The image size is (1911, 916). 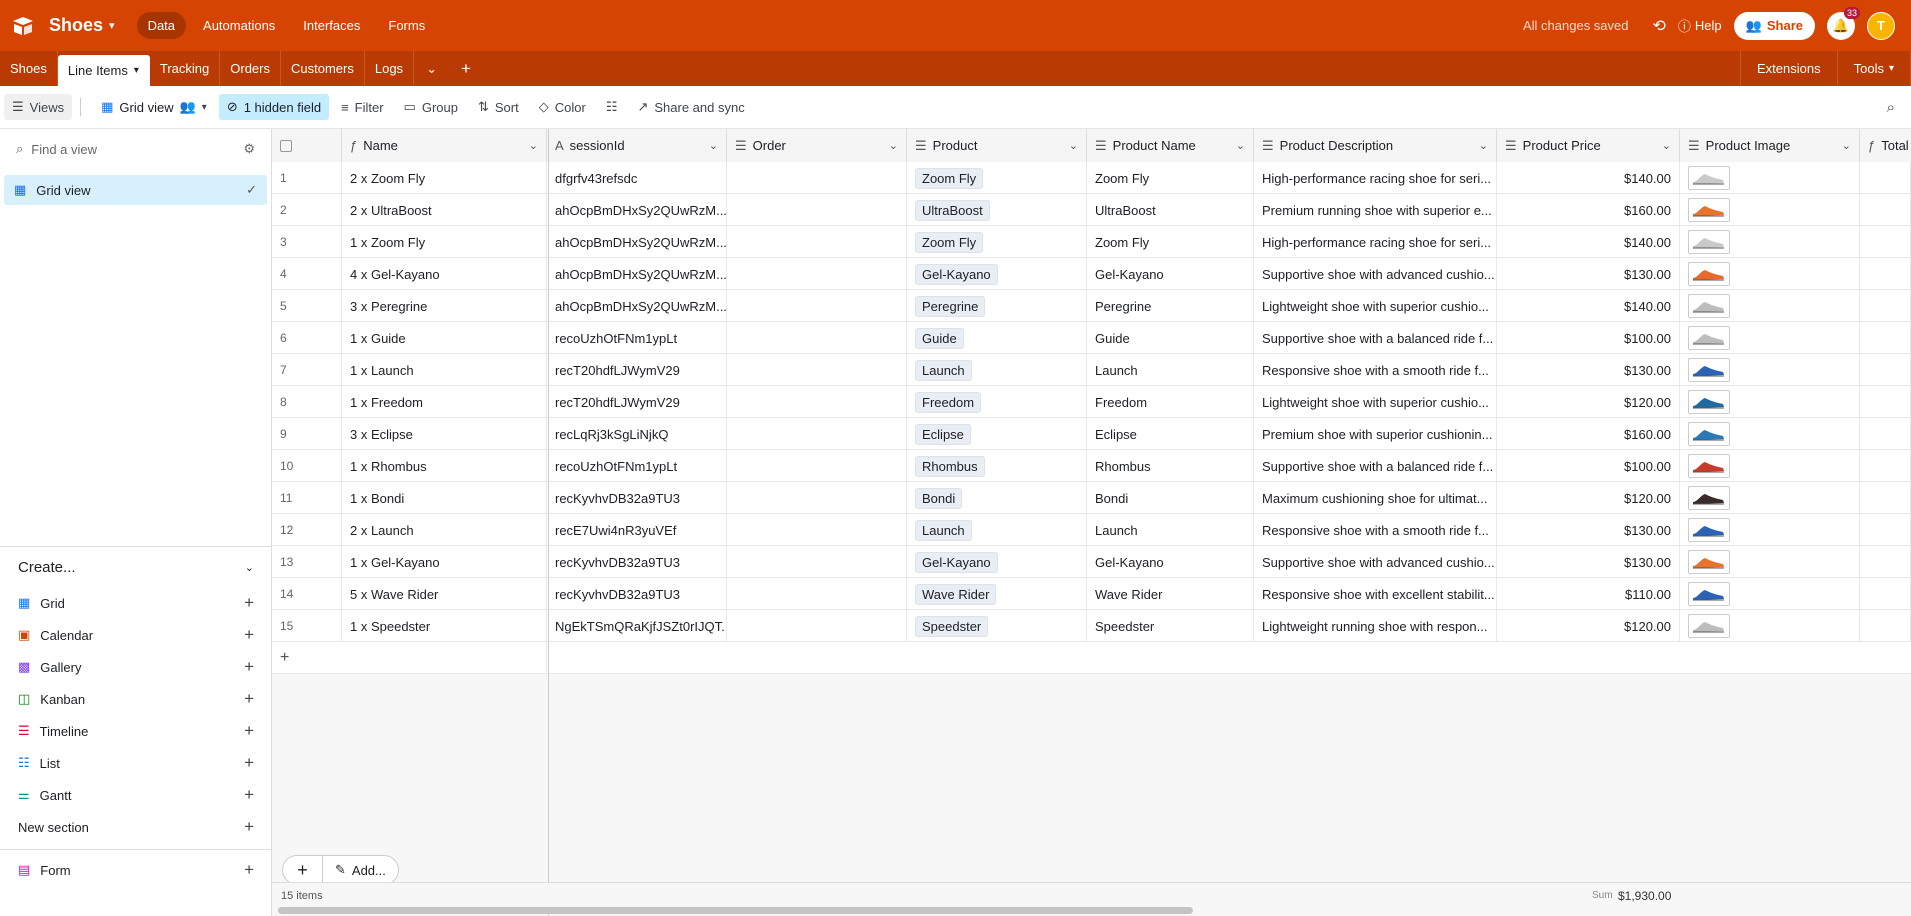 What do you see at coordinates (997, 178) in the screenshot?
I see `cell-product: Zoom Fly` at bounding box center [997, 178].